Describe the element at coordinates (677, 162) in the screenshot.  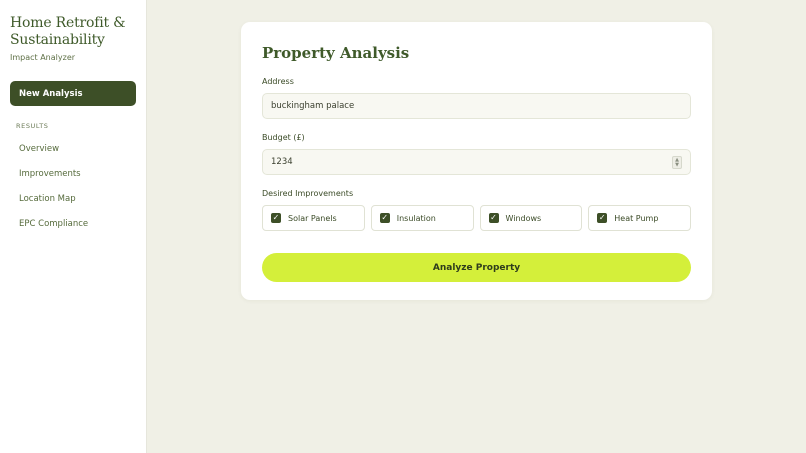
I see `number-spinner-icon: ▲ ▼` at that location.